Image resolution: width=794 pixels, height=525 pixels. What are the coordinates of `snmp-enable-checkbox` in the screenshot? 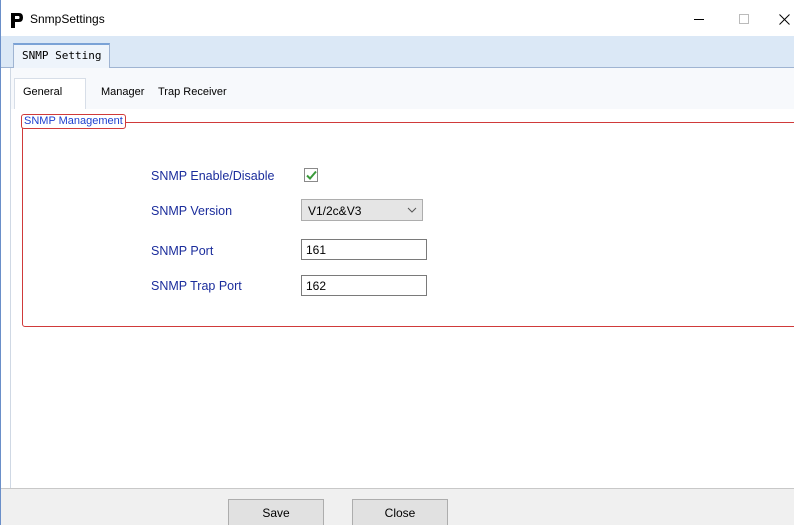 It's located at (311, 175).